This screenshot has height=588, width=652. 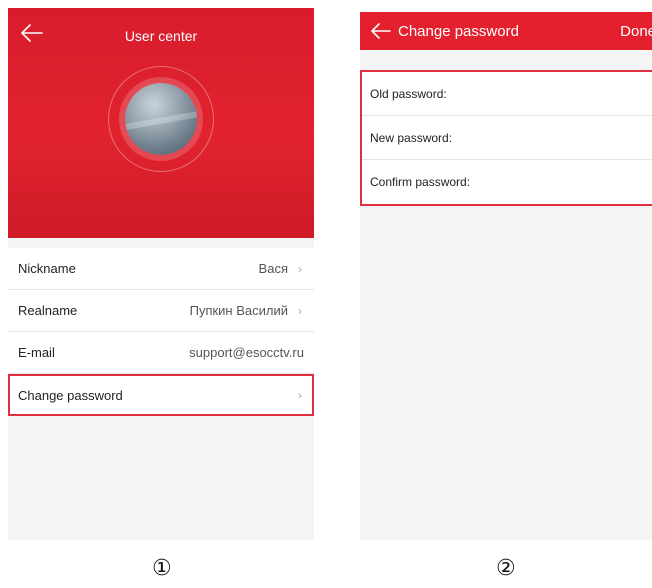 I want to click on back-arrow-icon, so click(x=380, y=31).